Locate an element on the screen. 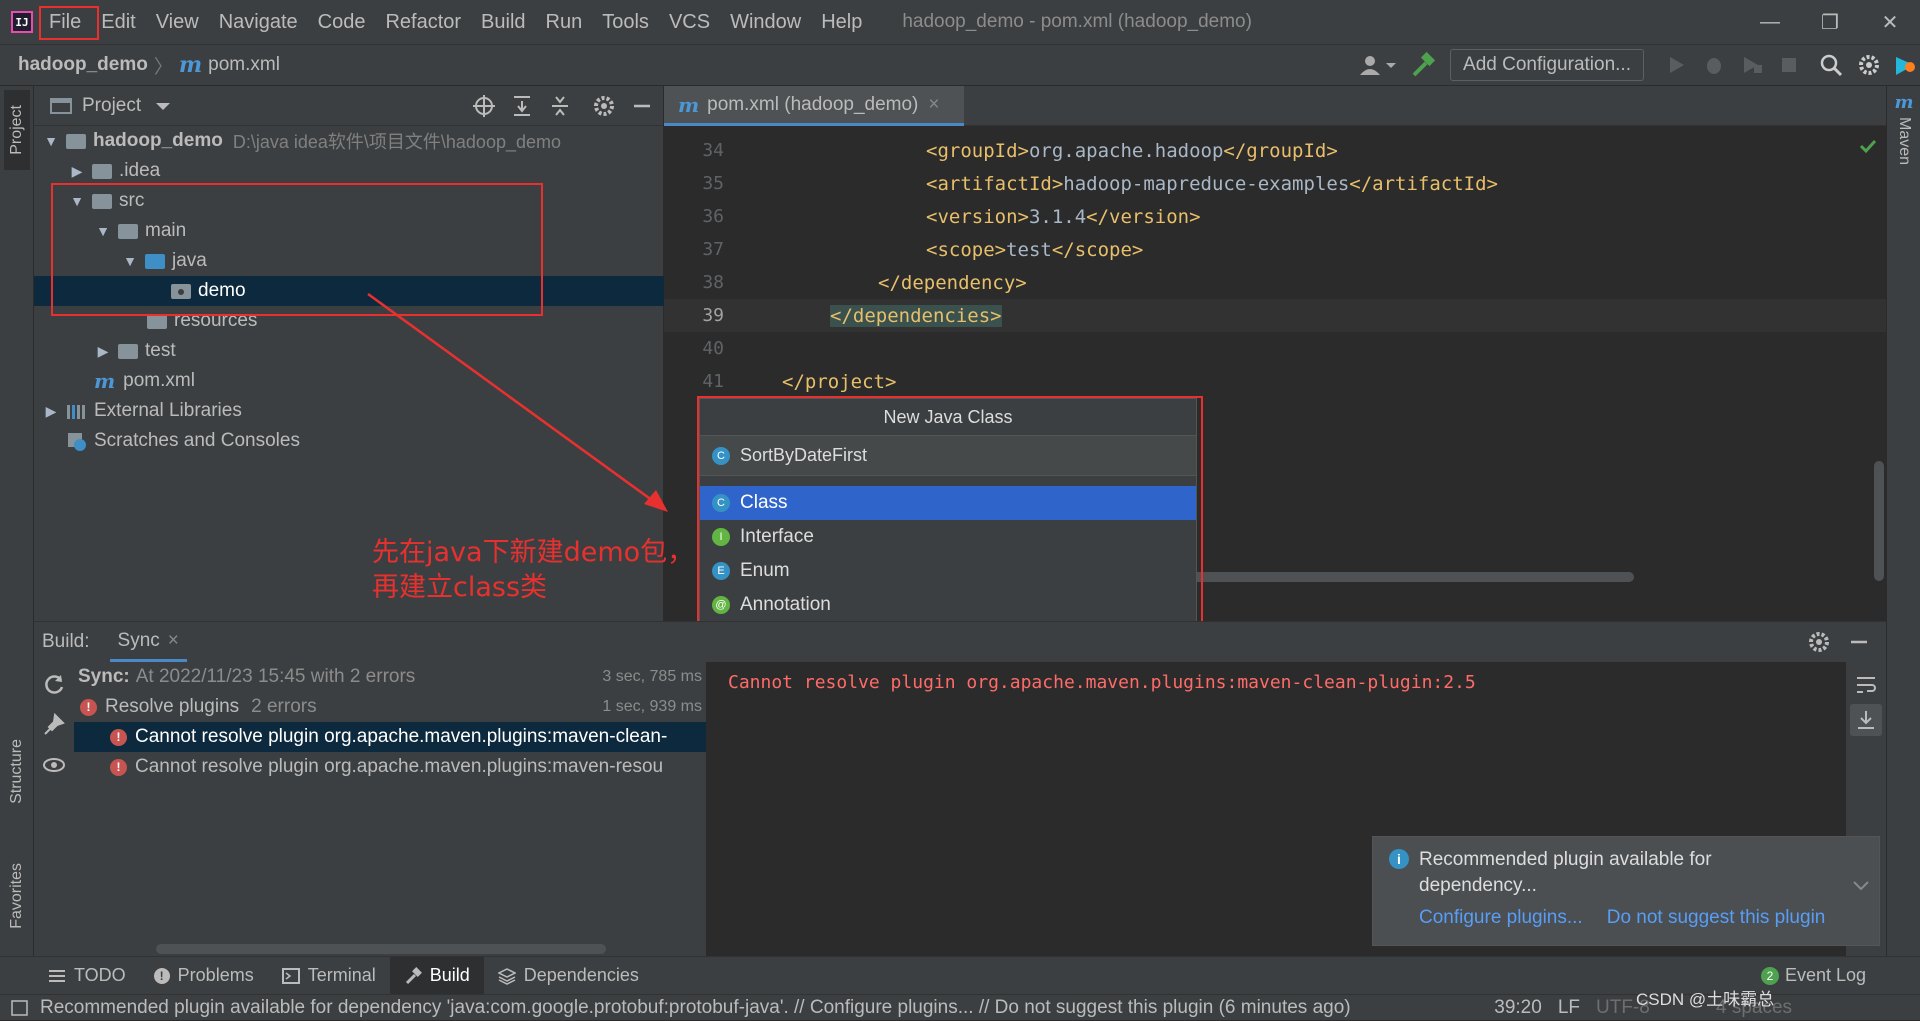  menu-vcs: VCS is located at coordinates (689, 22).